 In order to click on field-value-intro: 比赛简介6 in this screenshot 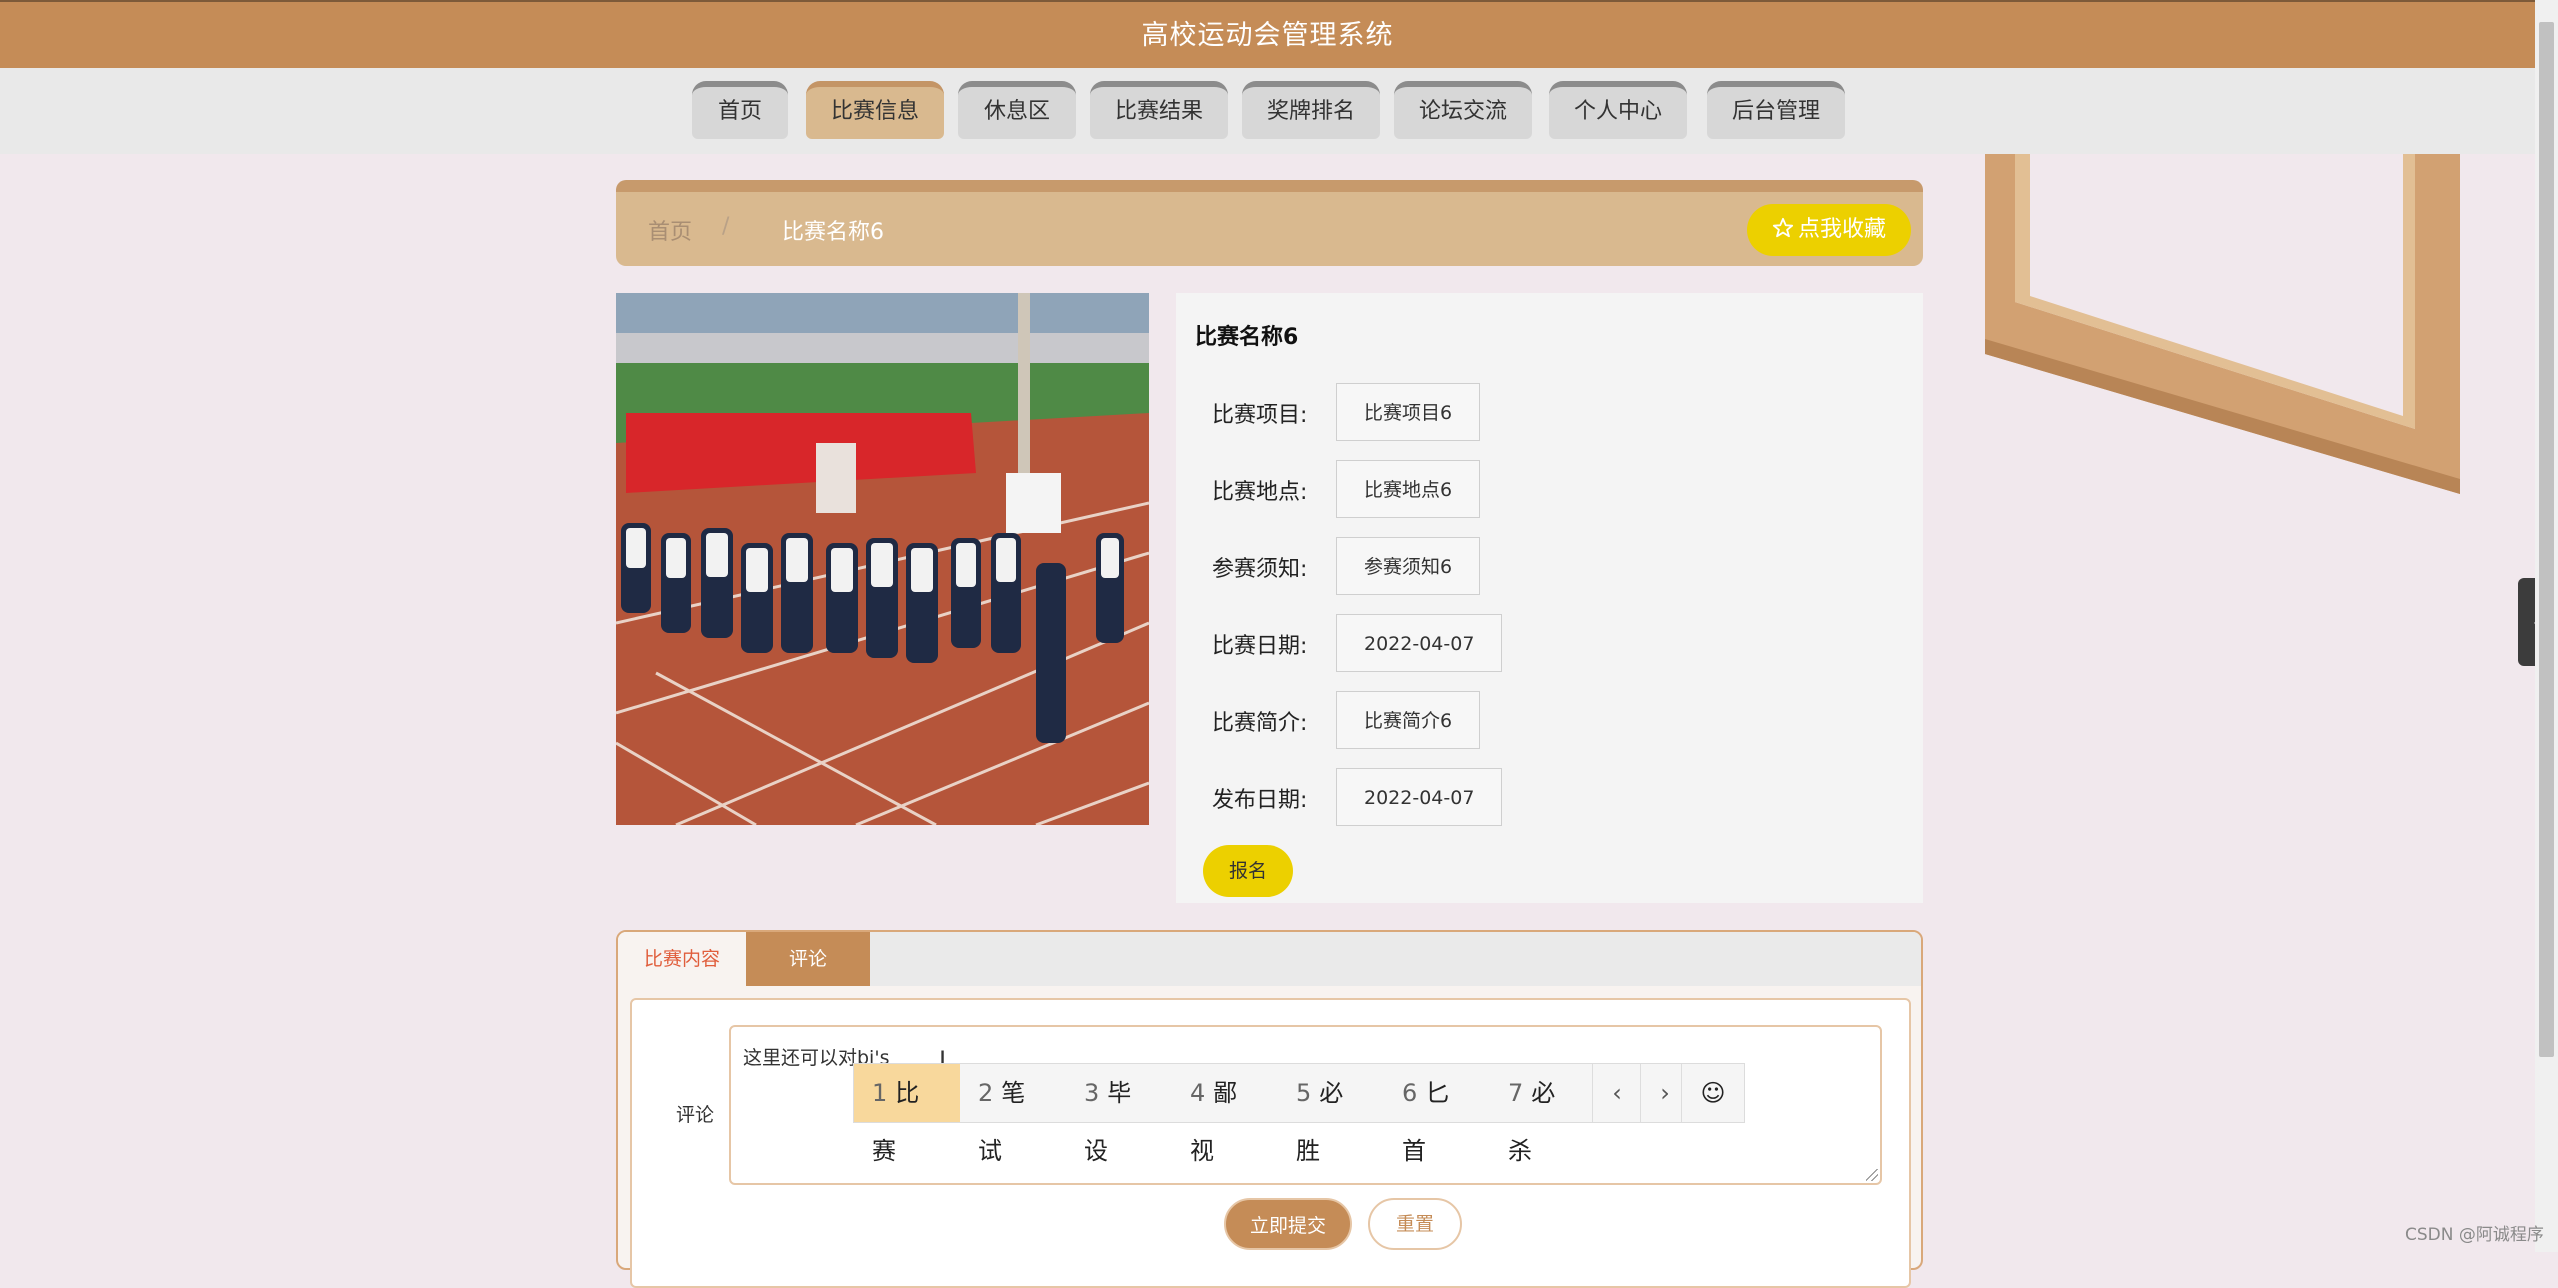, I will do `click(1408, 720)`.